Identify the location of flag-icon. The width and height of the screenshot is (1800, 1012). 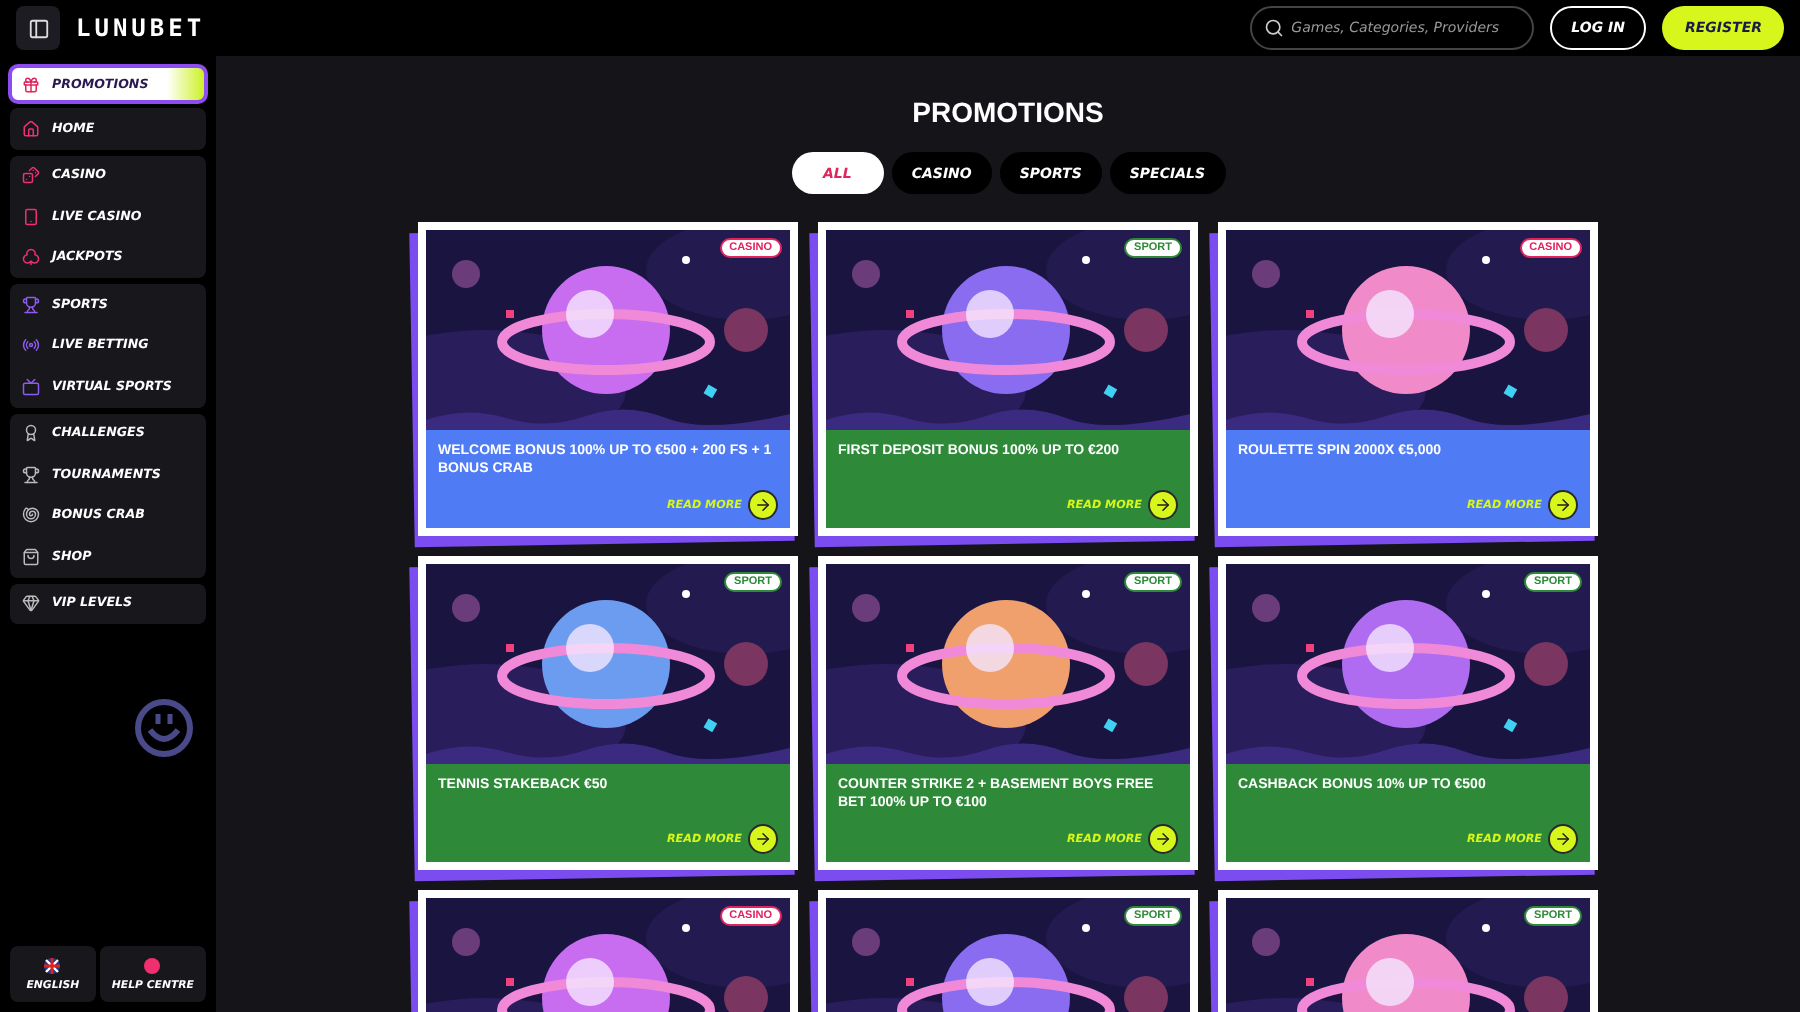
(52, 965).